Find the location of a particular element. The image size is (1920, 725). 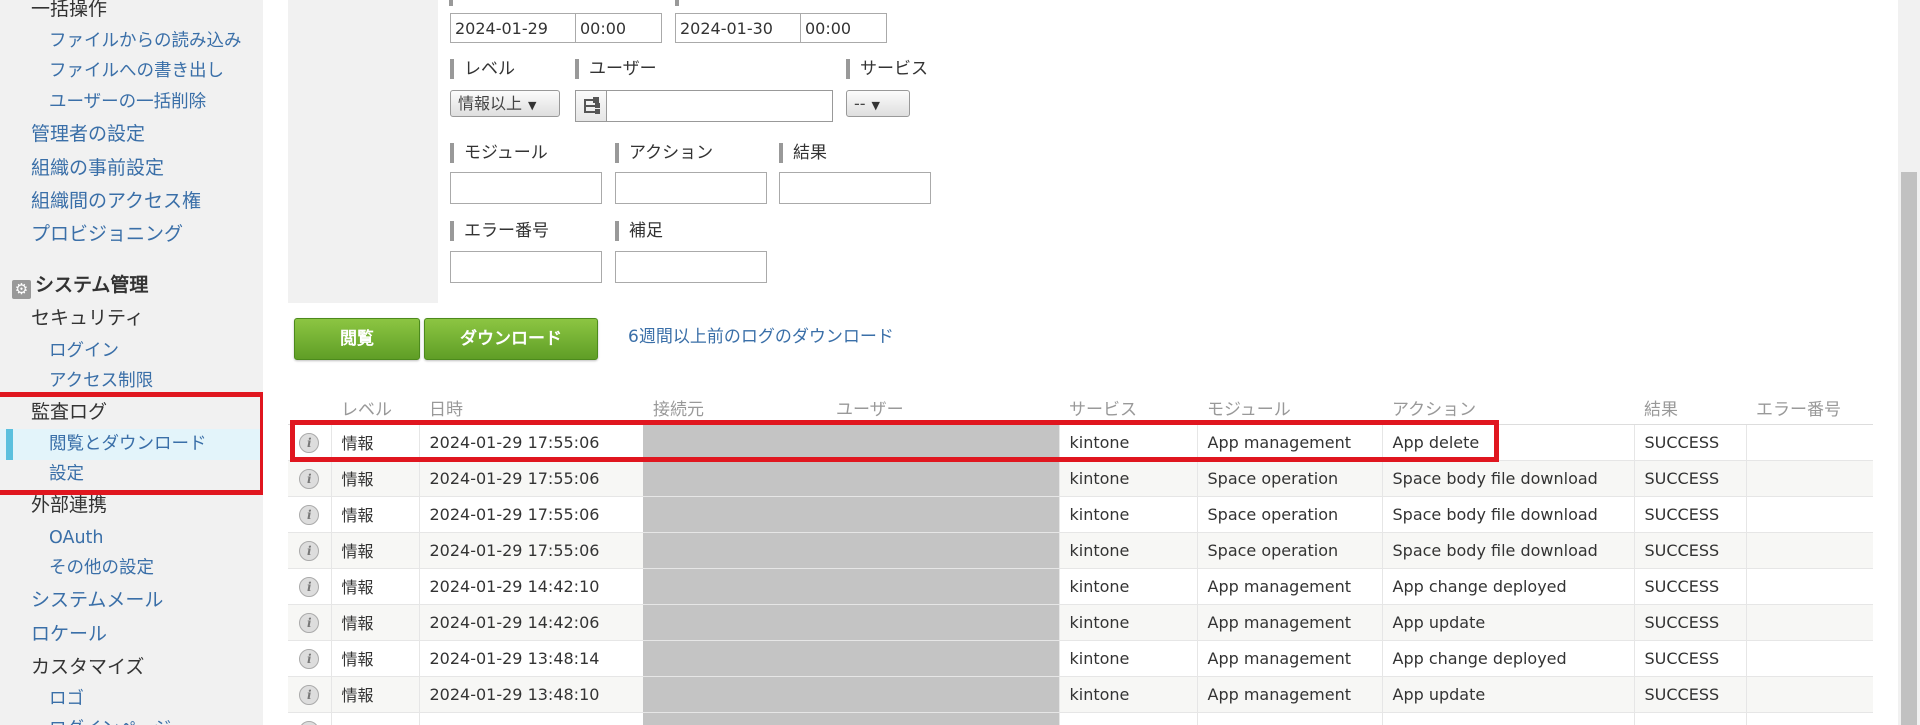

action-input is located at coordinates (691, 188).